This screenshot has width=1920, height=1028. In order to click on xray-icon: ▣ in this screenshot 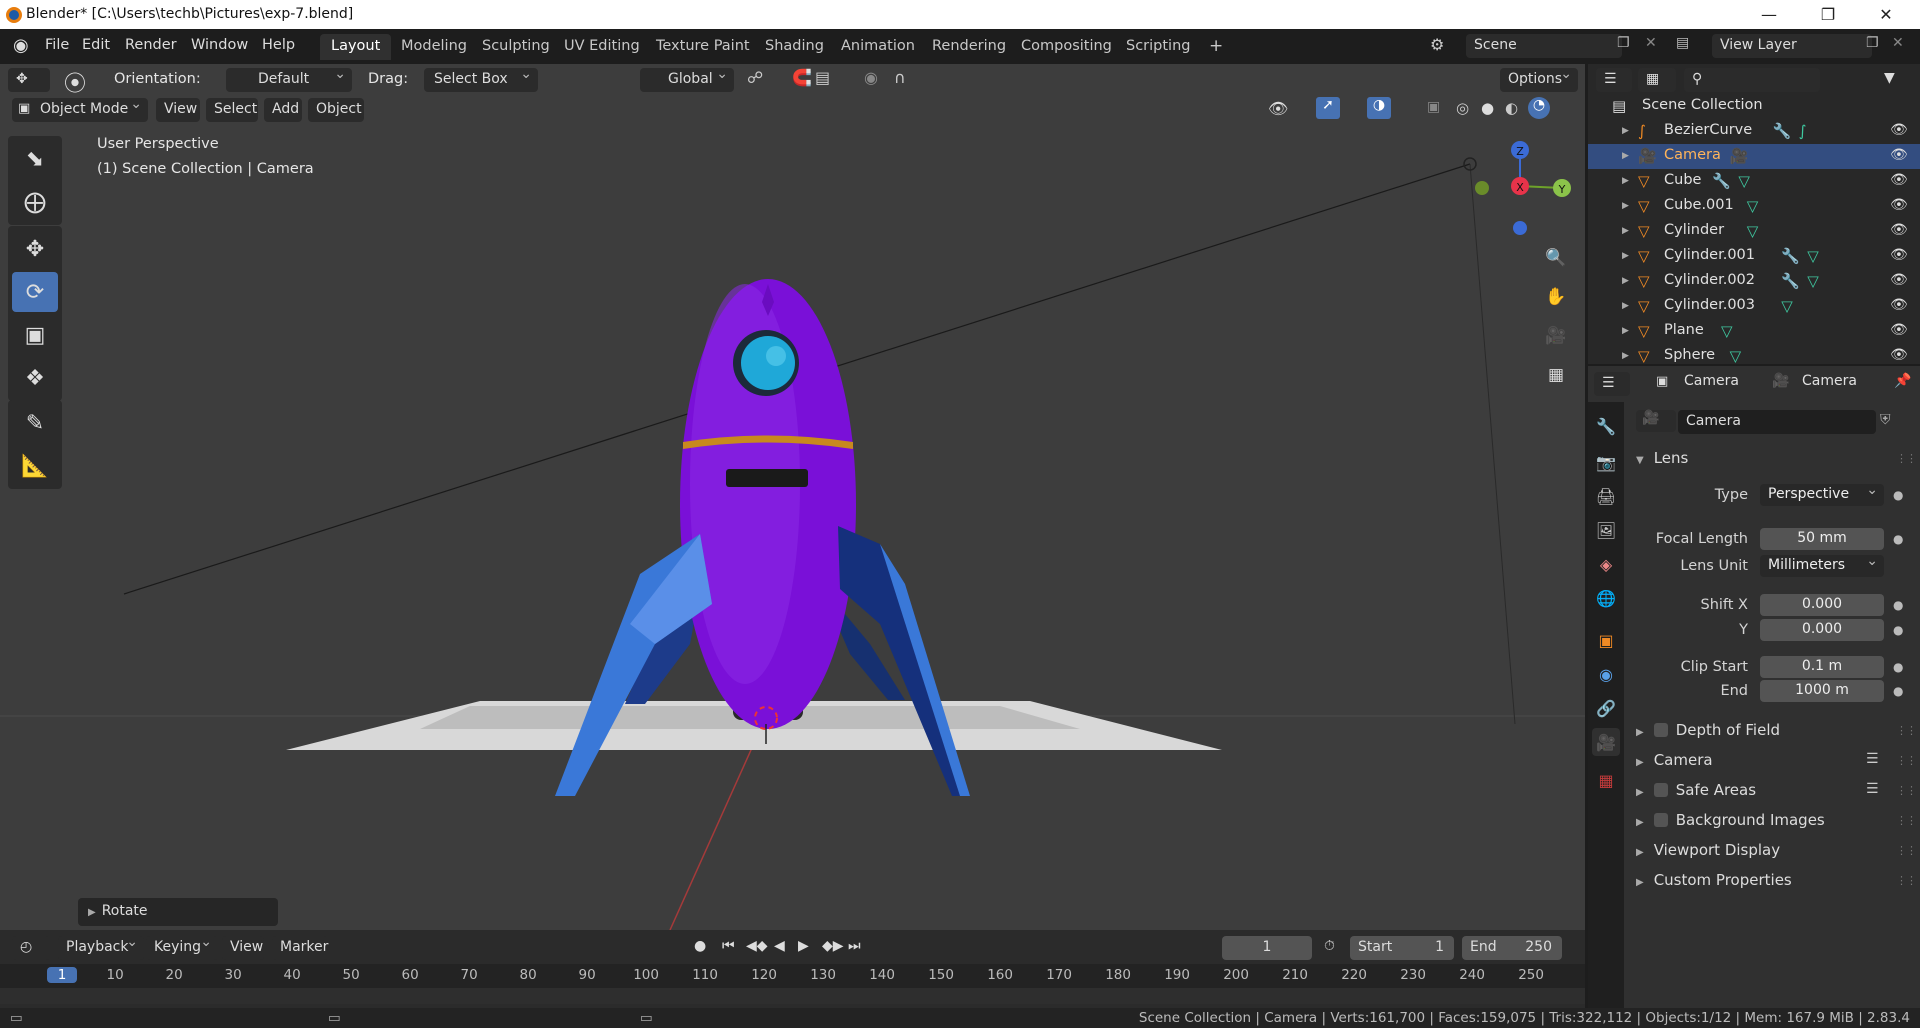, I will do `click(1433, 107)`.